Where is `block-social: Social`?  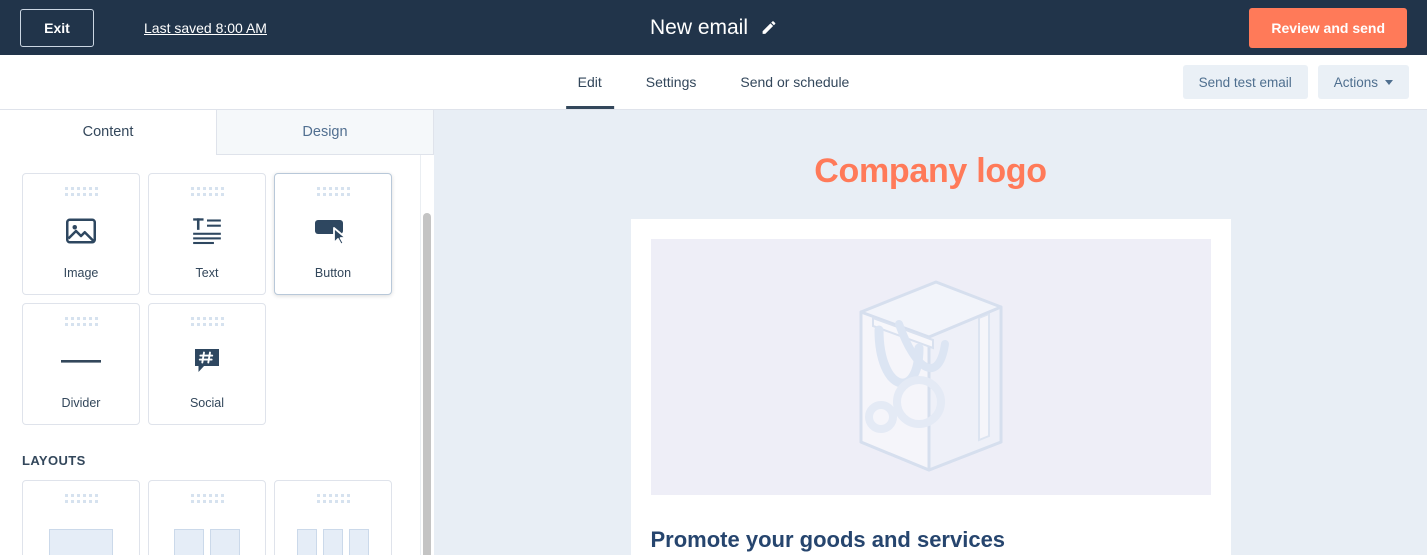
block-social: Social is located at coordinates (207, 364).